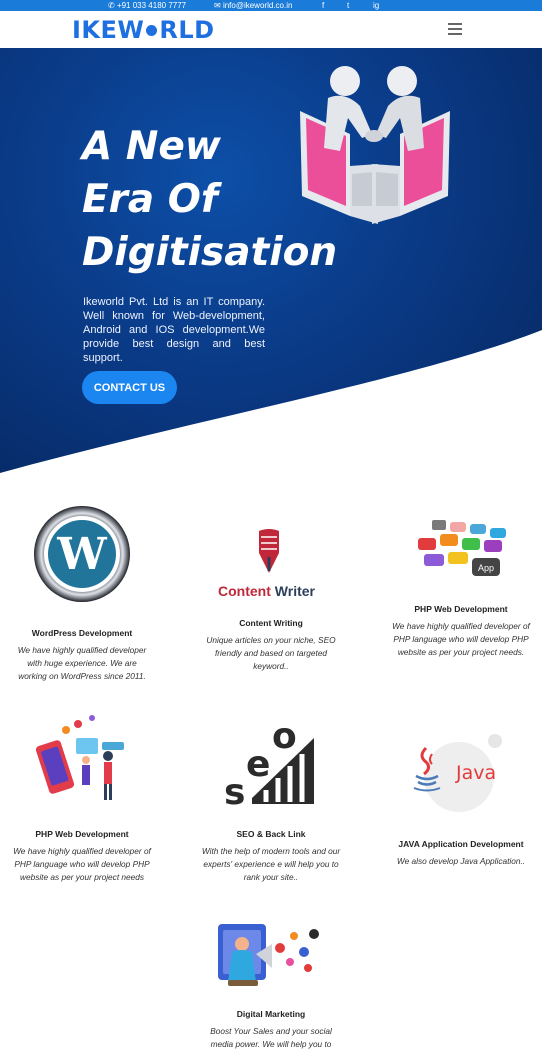 This screenshot has width=542, height=1051. Describe the element at coordinates (461, 861) in the screenshot. I see `service-description: We also develop Java Application..` at that location.